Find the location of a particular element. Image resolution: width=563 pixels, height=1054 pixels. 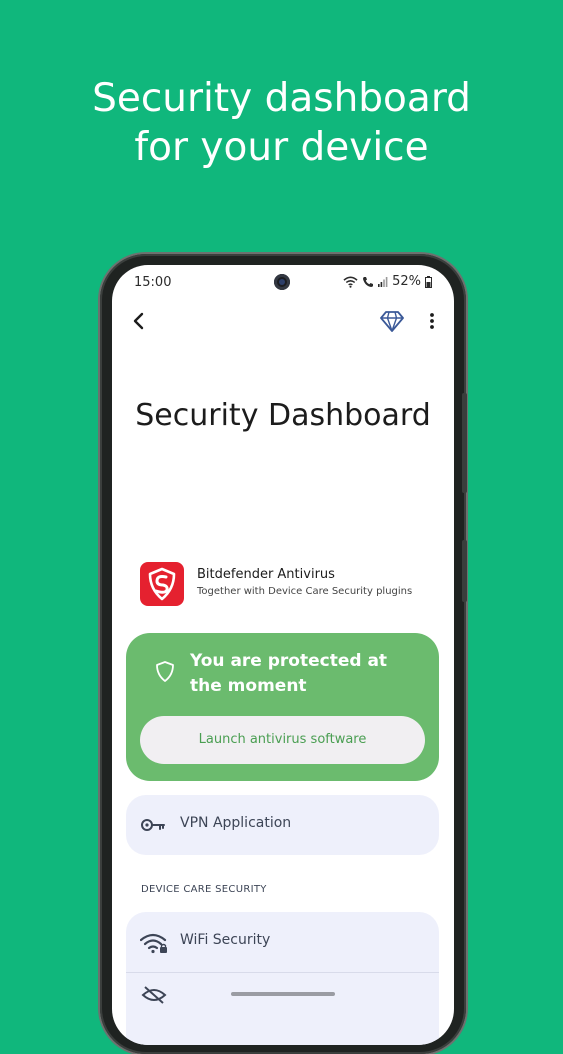

status-icons: 52% is located at coordinates (387, 281).